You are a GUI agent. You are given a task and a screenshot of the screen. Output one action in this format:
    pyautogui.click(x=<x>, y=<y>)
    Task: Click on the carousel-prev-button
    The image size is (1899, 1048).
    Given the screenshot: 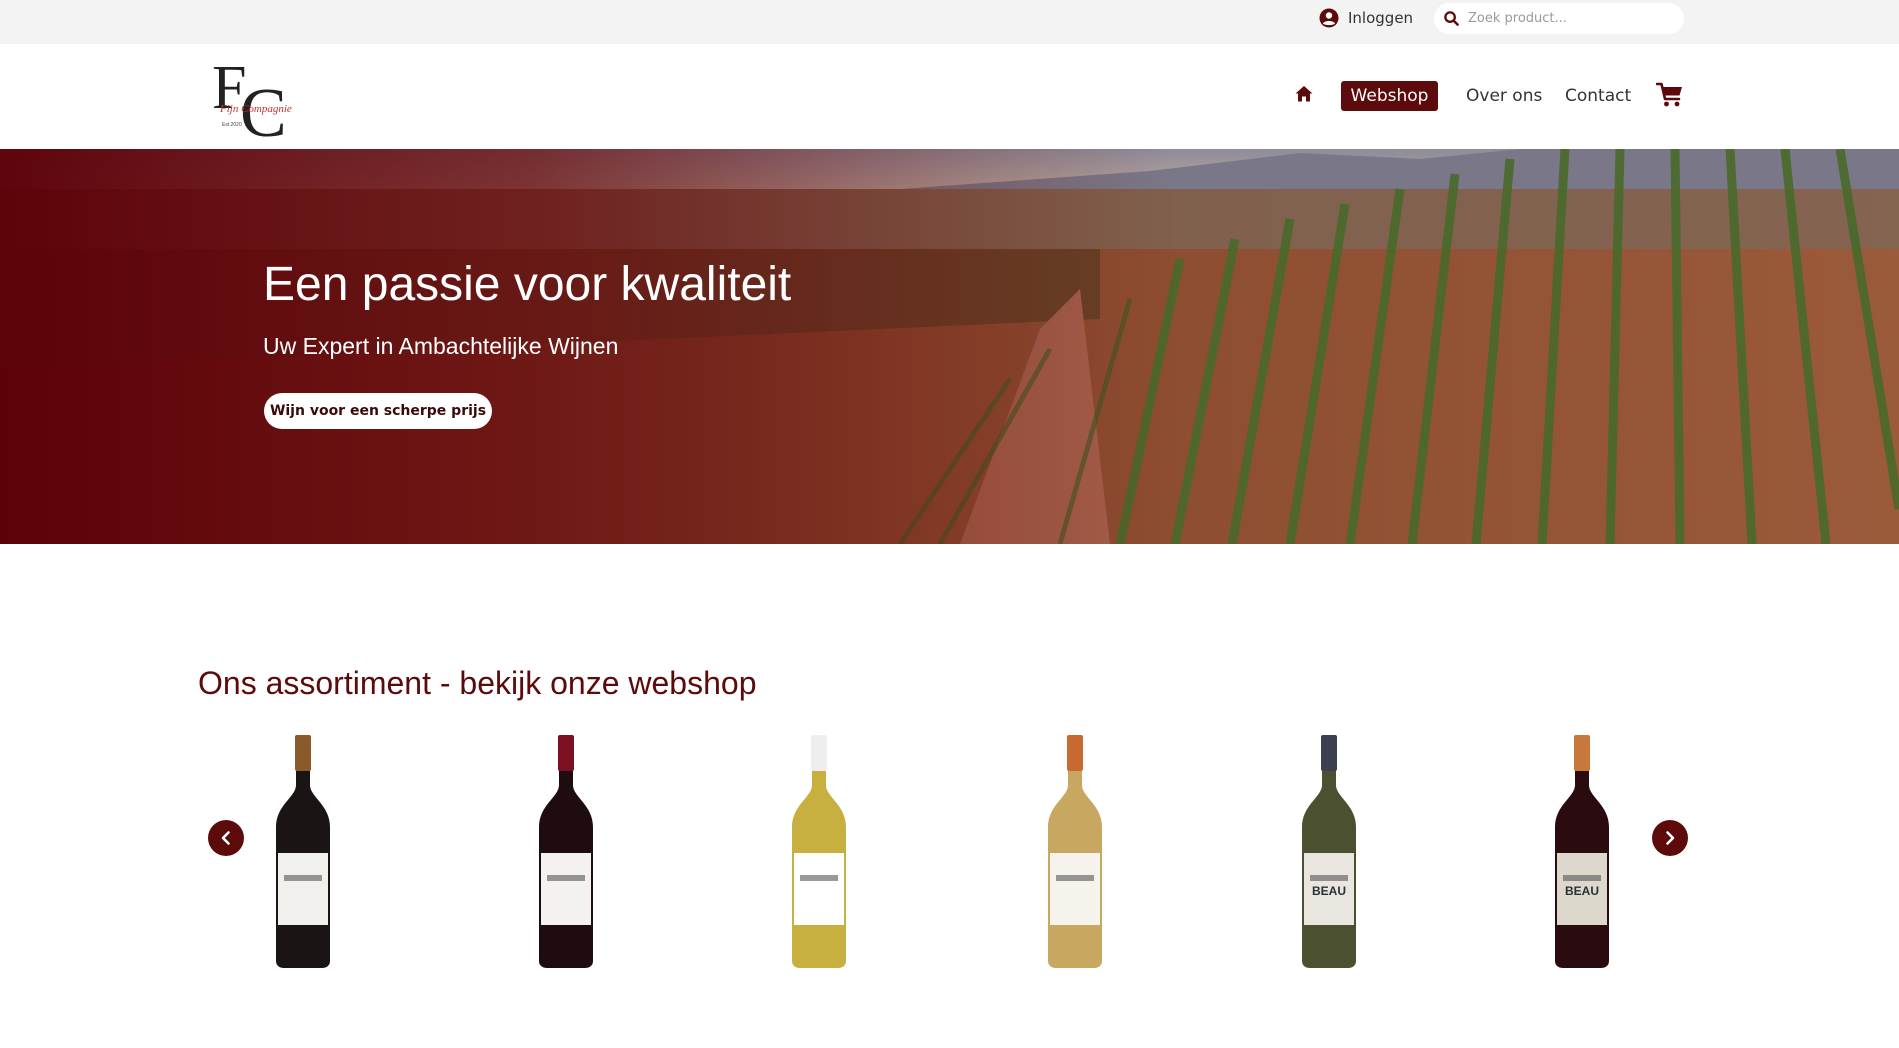 What is the action you would take?
    pyautogui.click(x=226, y=838)
    